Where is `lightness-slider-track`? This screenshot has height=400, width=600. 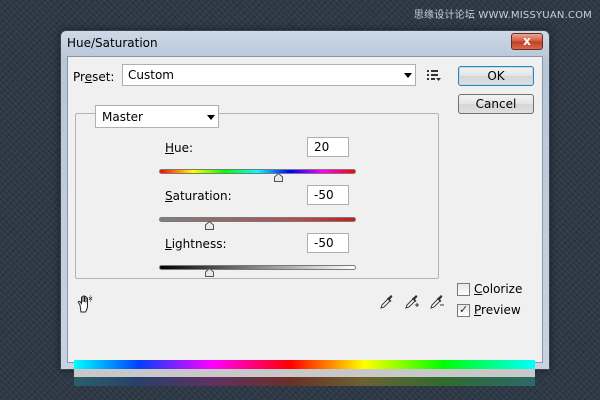 lightness-slider-track is located at coordinates (257, 267).